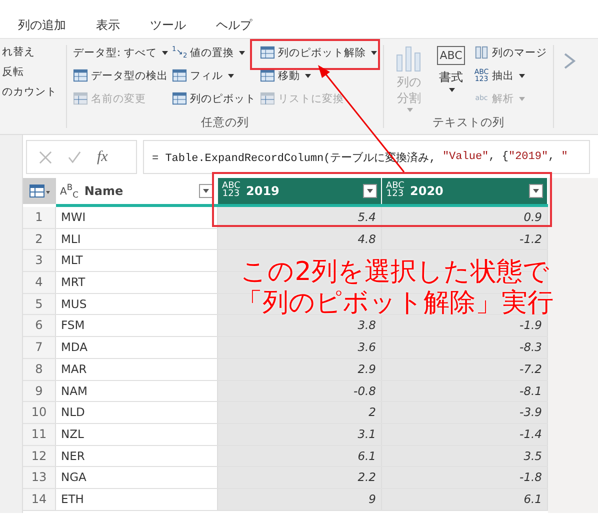 The height and width of the screenshot is (514, 598). Describe the element at coordinates (510, 52) in the screenshot. I see `ribbon-command: 列のマージ` at that location.